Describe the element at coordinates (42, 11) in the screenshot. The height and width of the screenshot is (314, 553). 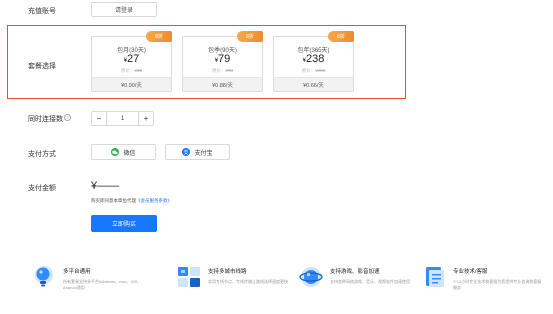
I see `account-label: 充值账号` at that location.